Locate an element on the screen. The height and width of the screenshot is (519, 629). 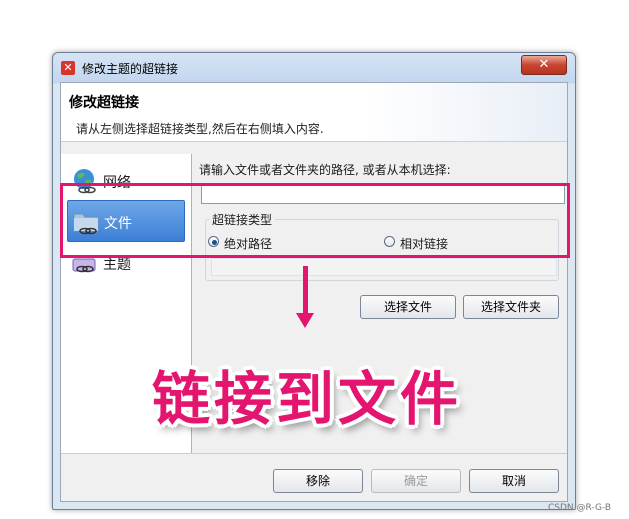
remove-button: 移除 is located at coordinates (318, 481).